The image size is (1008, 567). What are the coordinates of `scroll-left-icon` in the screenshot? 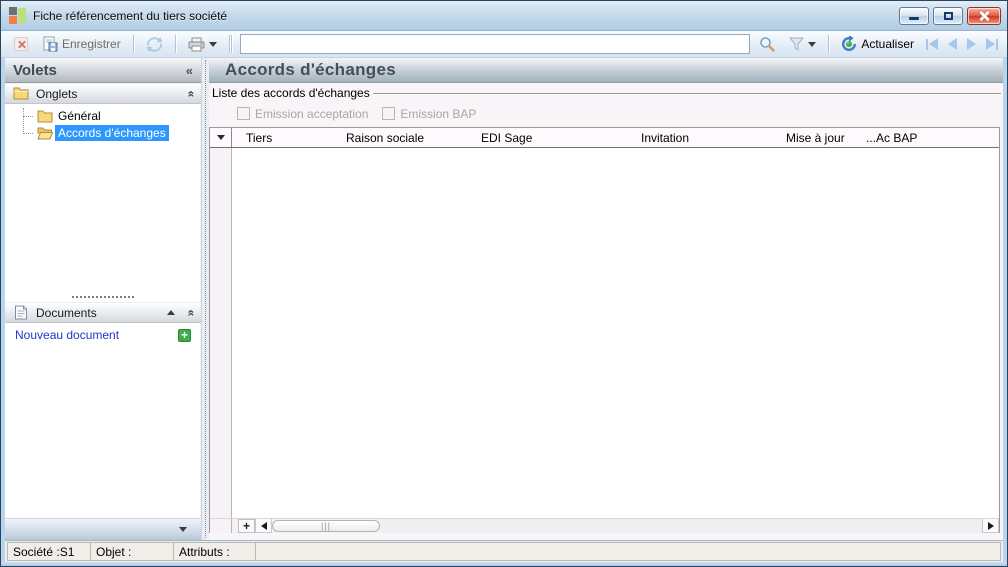 It's located at (263, 525).